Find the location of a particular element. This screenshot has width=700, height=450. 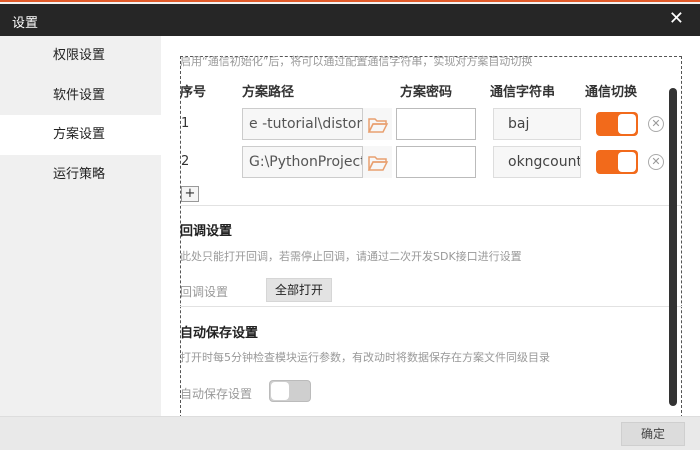

row-index: 1 is located at coordinates (185, 123).